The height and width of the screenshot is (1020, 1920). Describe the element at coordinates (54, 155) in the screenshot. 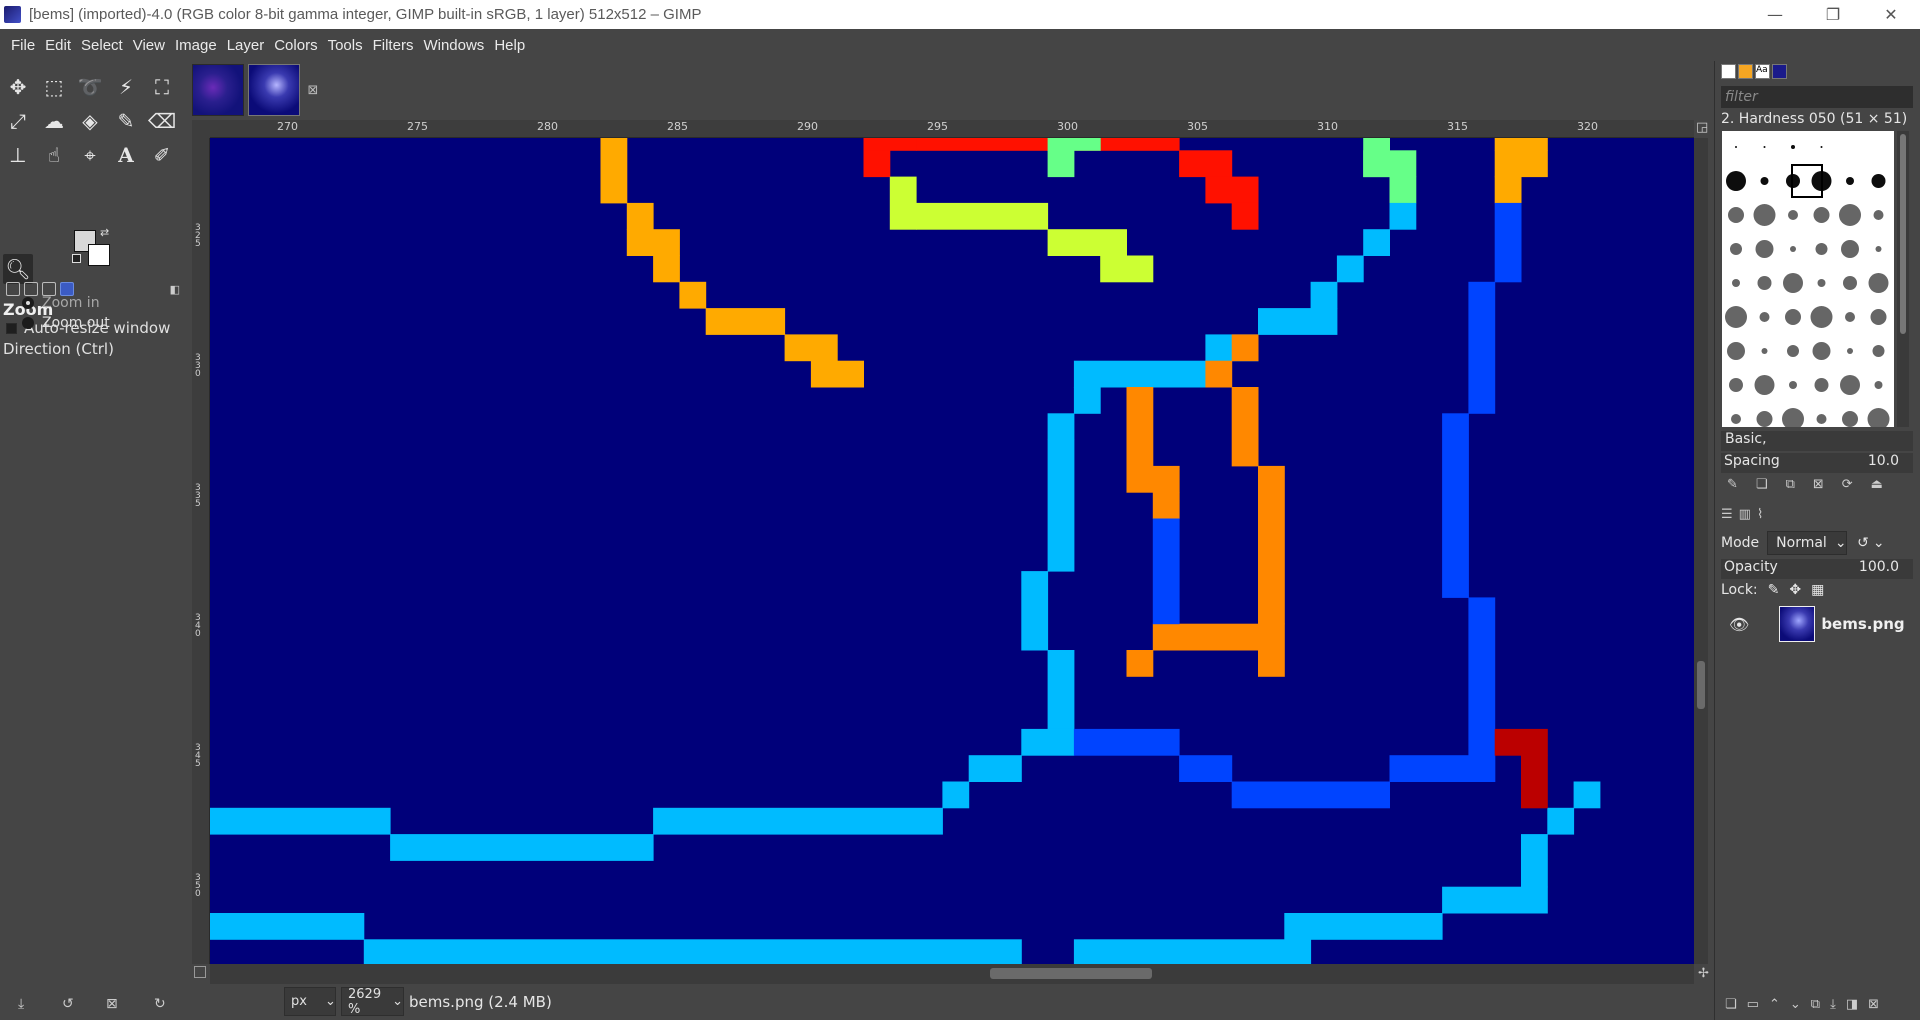

I see `smudge-tool-icon: ☝` at that location.